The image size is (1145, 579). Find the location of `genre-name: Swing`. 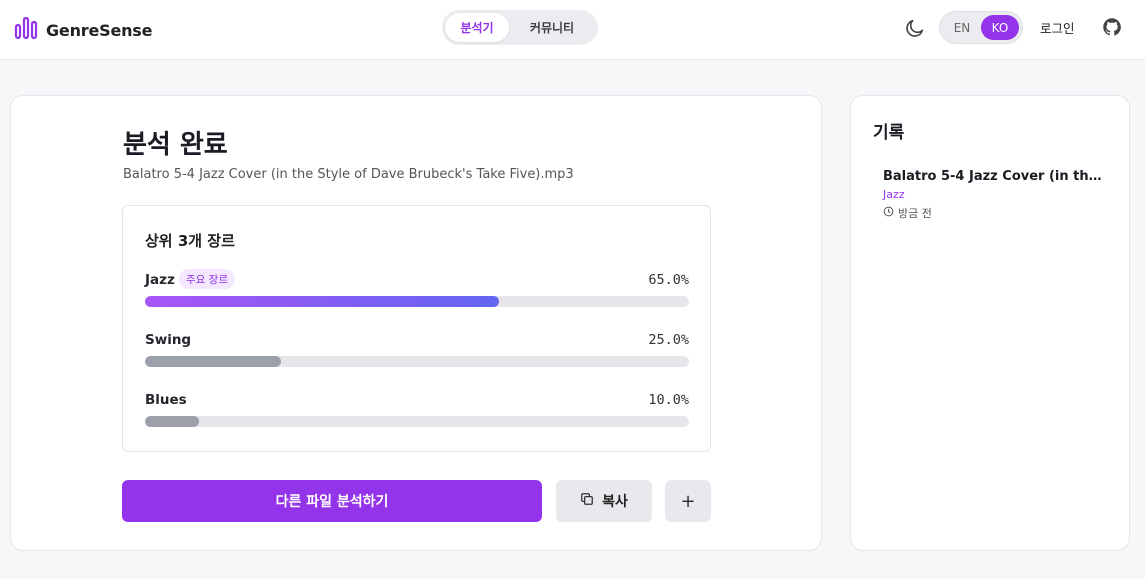

genre-name: Swing is located at coordinates (168, 340).